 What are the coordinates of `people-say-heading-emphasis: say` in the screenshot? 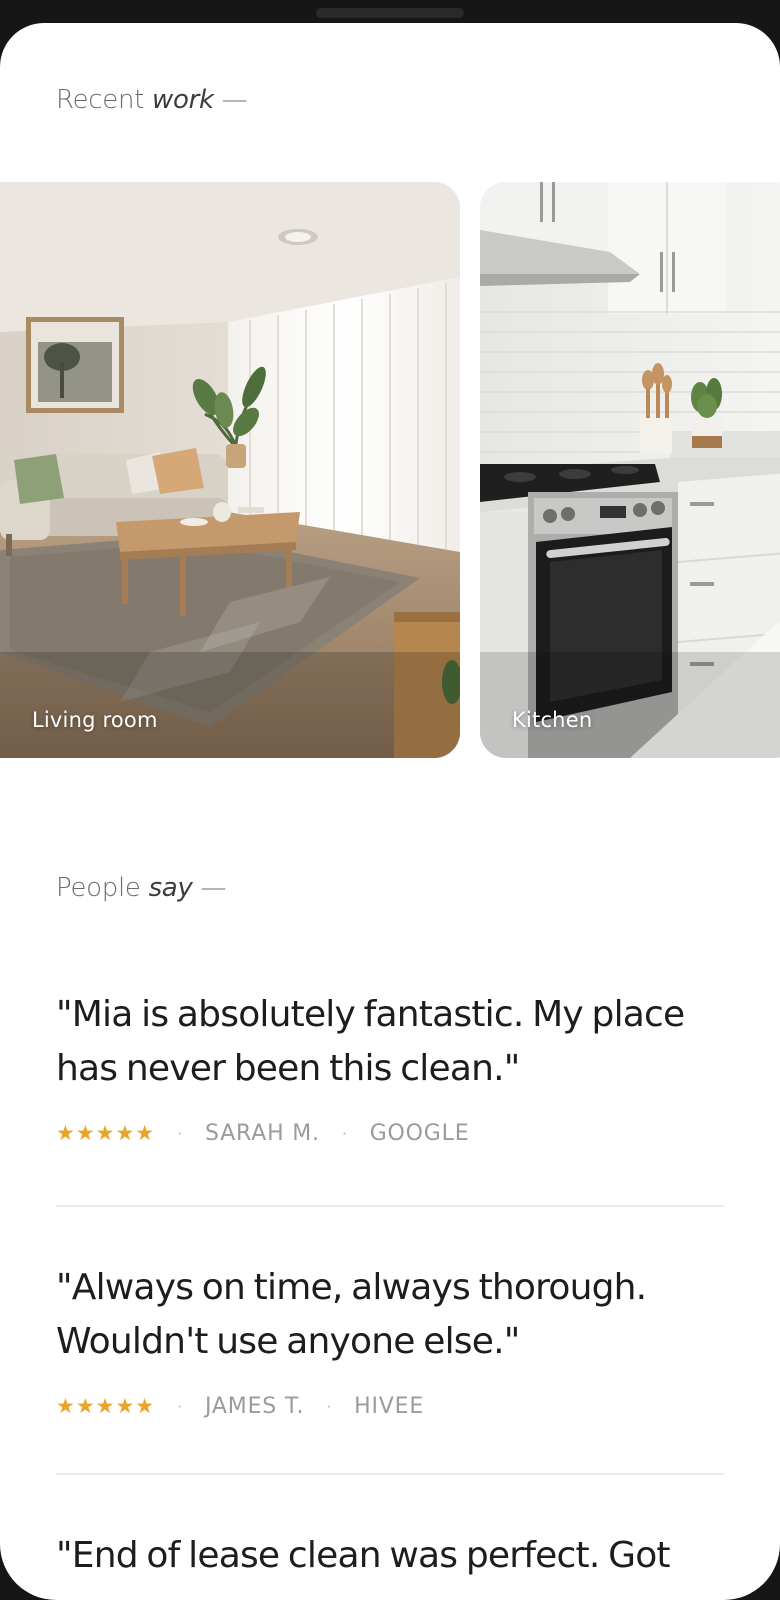 It's located at (170, 888).